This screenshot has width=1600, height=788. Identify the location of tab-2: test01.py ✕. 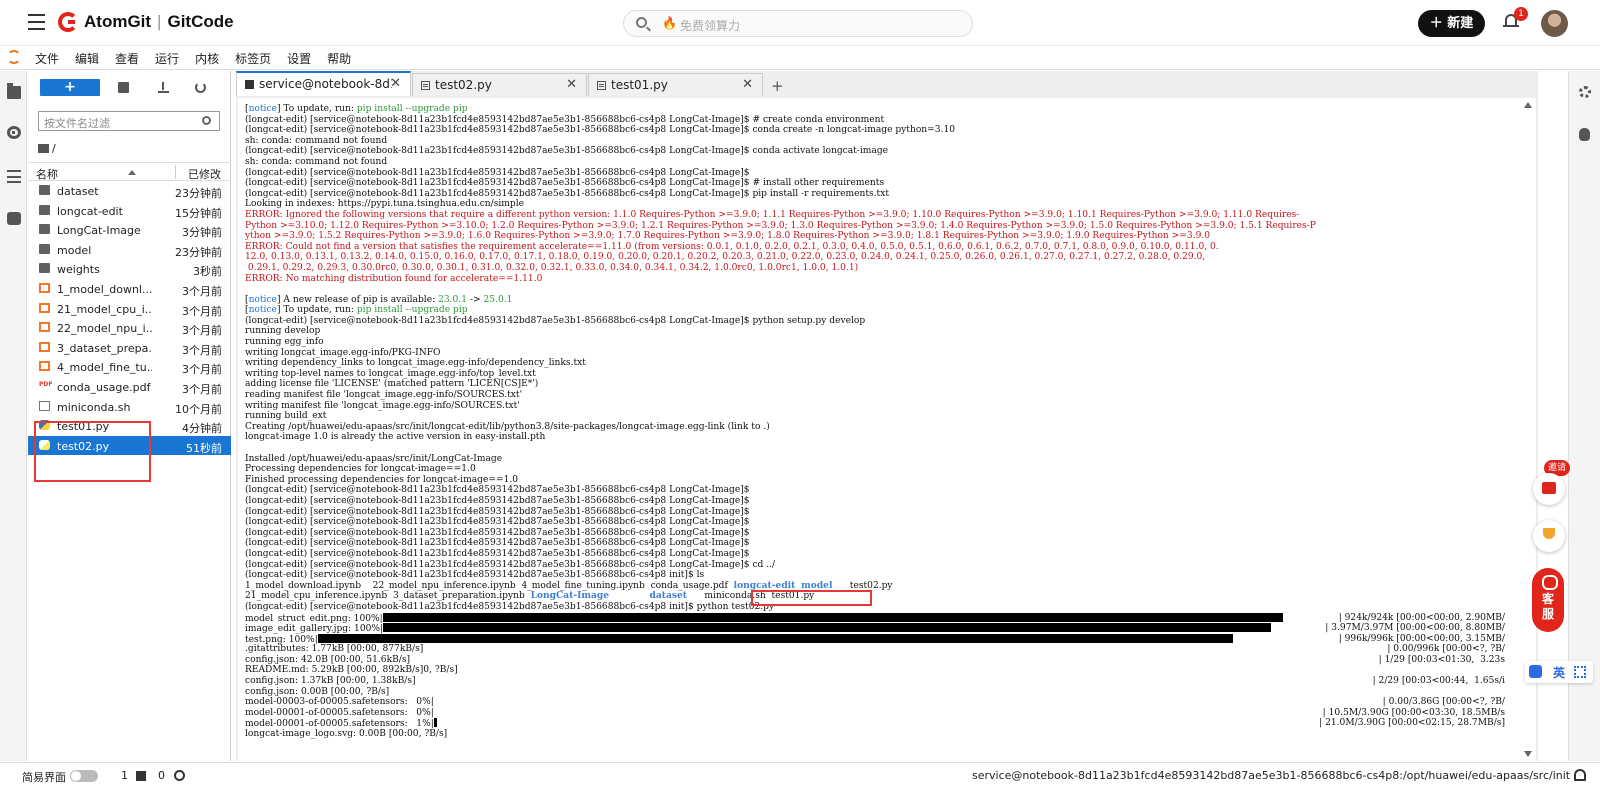
(675, 84).